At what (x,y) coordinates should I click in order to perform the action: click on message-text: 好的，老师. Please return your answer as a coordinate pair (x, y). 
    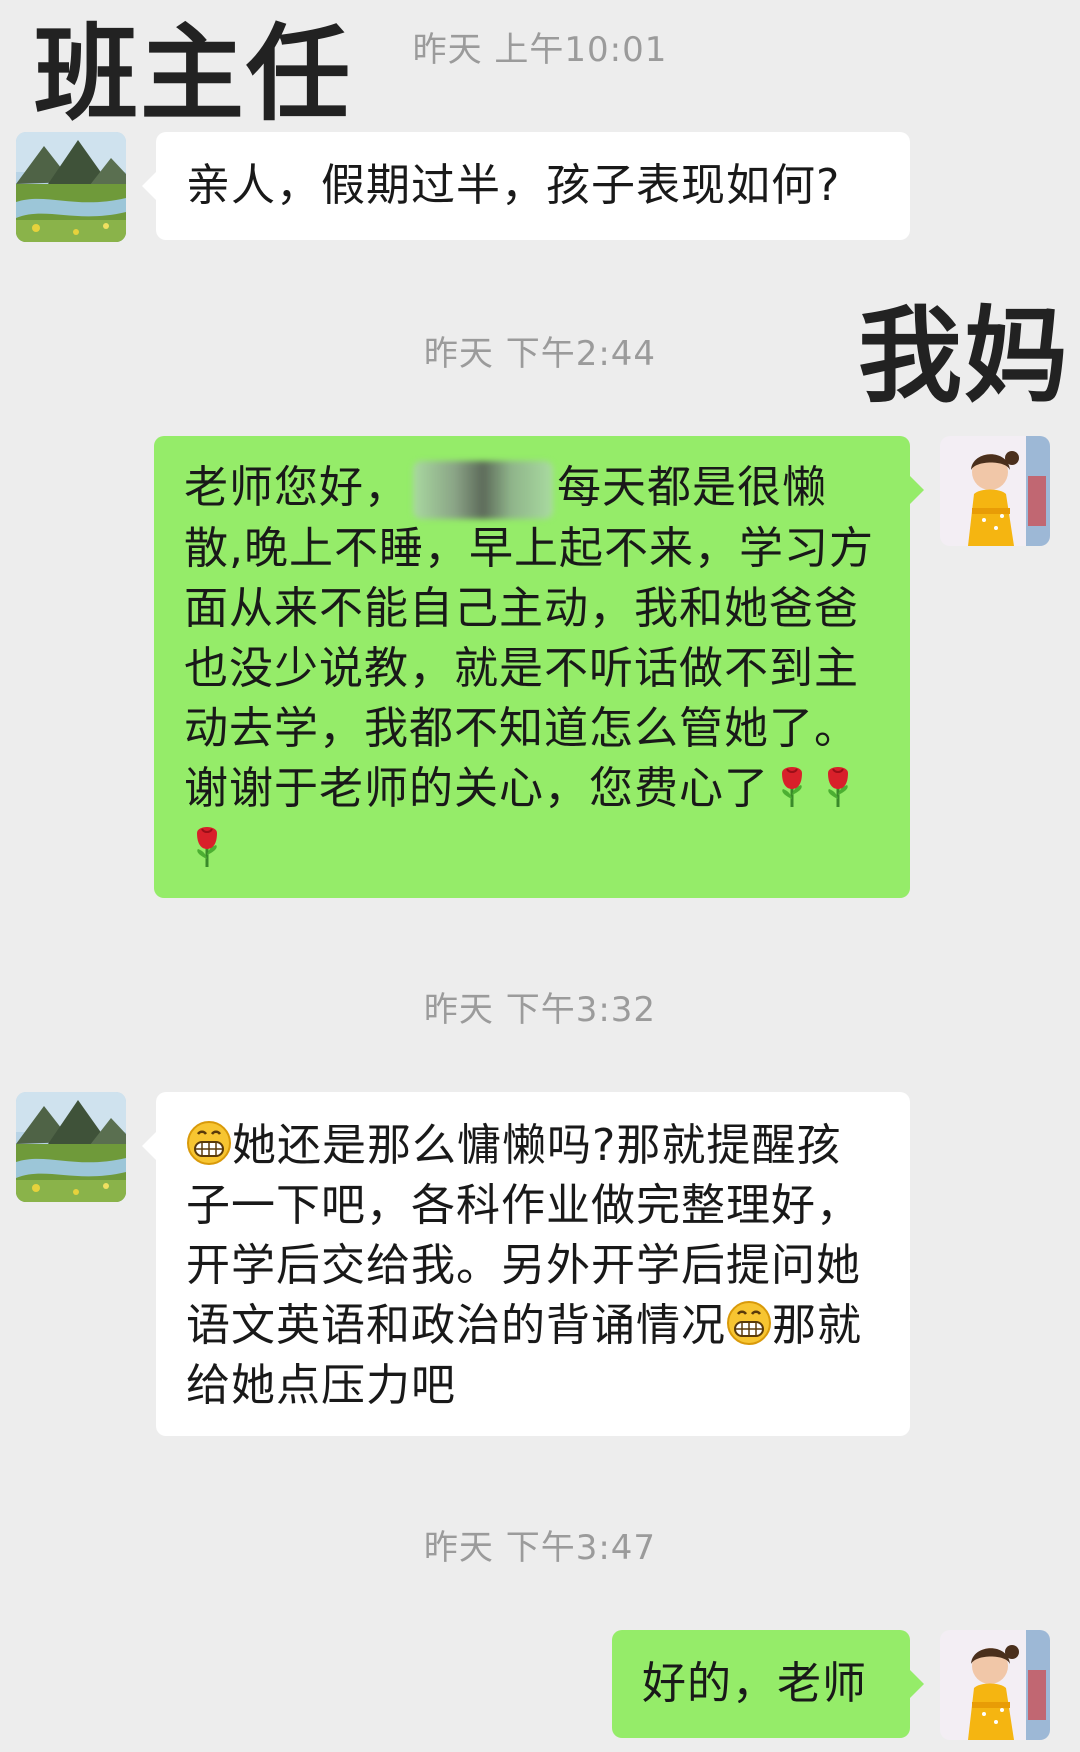
    Looking at the image, I should click on (754, 1683).